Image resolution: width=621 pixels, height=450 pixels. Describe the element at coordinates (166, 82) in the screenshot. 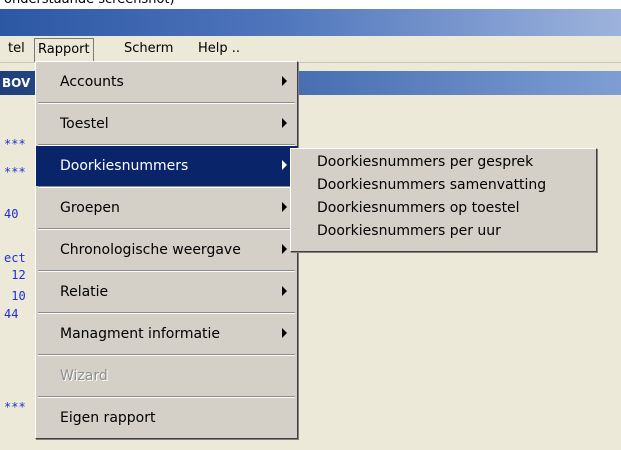

I see `menu-item-accounts: Accounts` at that location.